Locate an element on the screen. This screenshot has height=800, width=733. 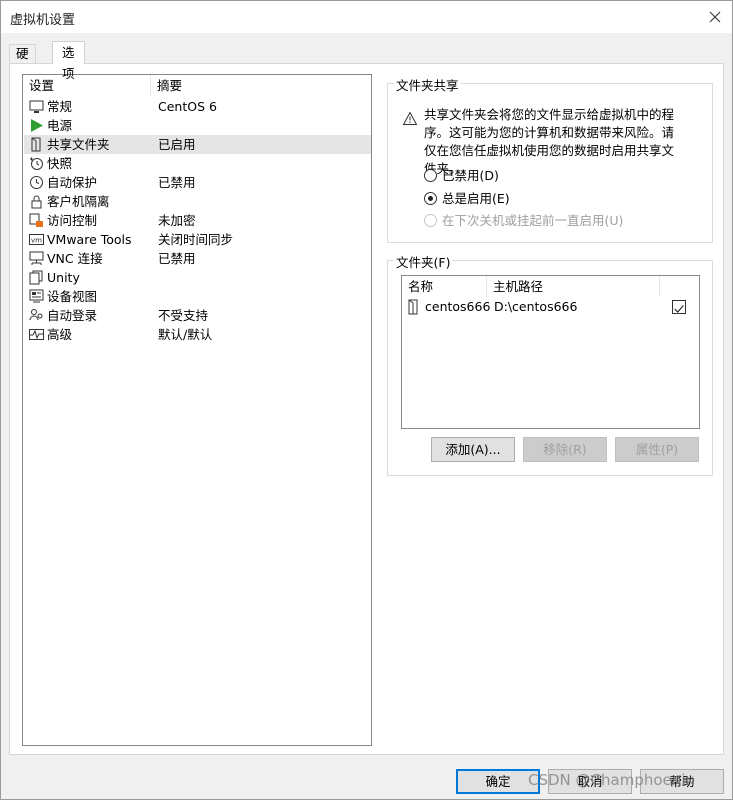
settings-item-label: 自动登录 is located at coordinates (72, 315).